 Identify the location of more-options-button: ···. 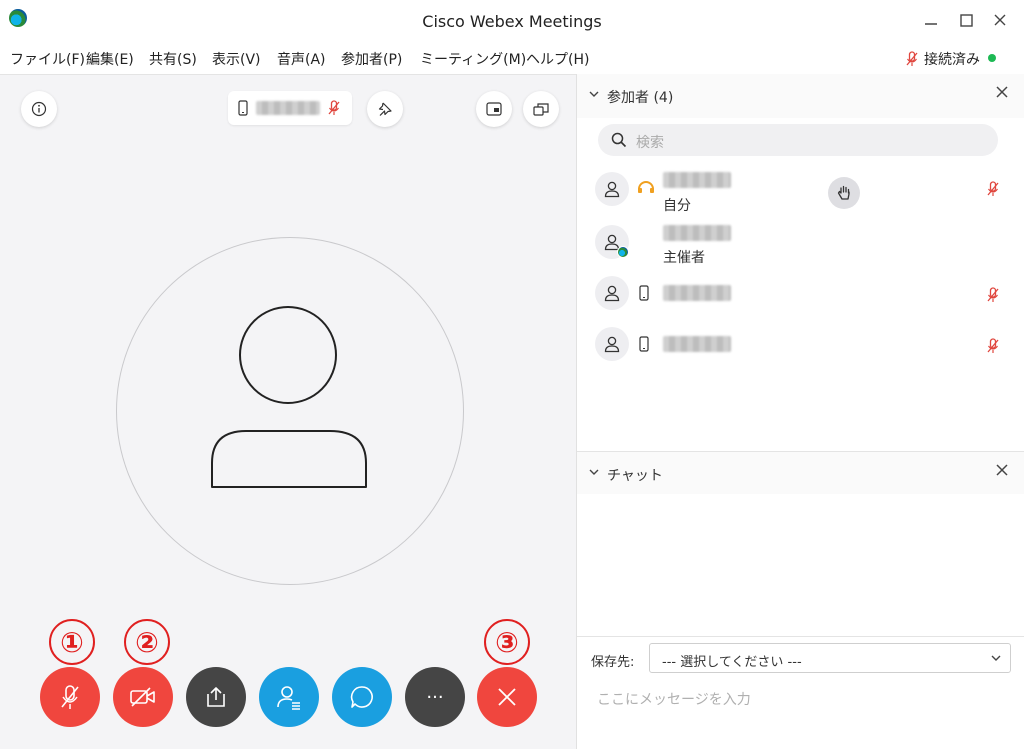
(435, 697).